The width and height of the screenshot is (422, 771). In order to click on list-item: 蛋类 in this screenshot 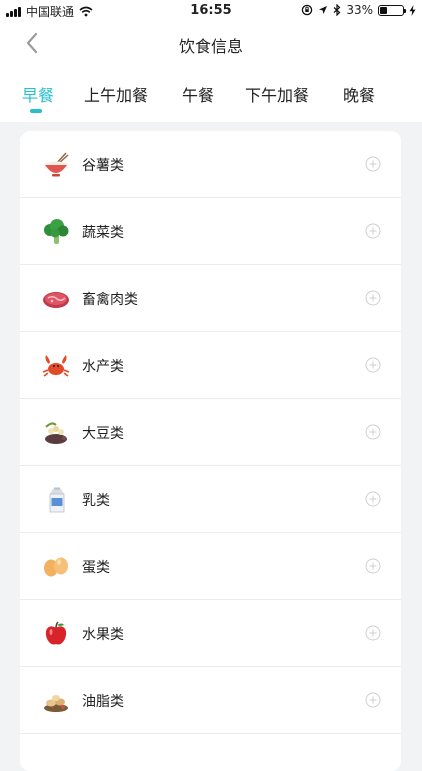, I will do `click(210, 566)`.